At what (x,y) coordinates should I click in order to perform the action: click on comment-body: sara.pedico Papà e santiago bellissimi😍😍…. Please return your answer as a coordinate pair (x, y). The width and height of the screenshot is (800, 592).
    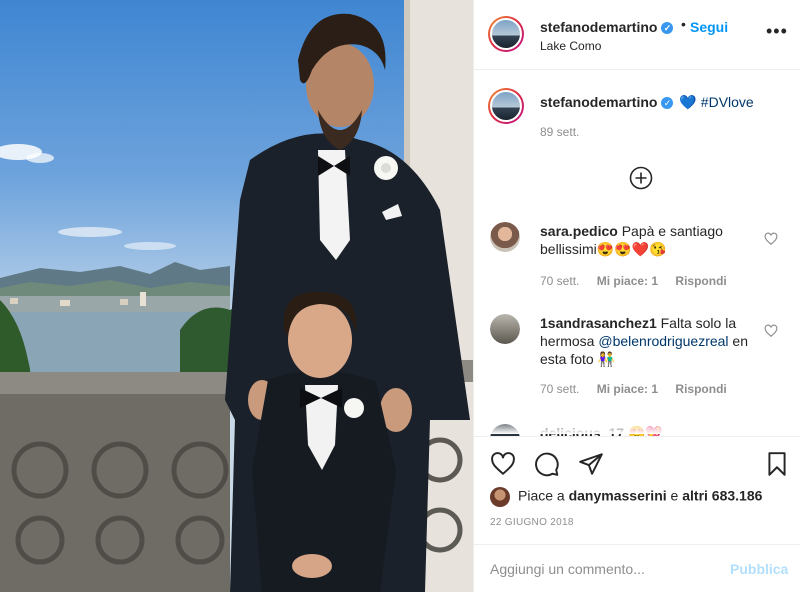
    Looking at the image, I should click on (650, 240).